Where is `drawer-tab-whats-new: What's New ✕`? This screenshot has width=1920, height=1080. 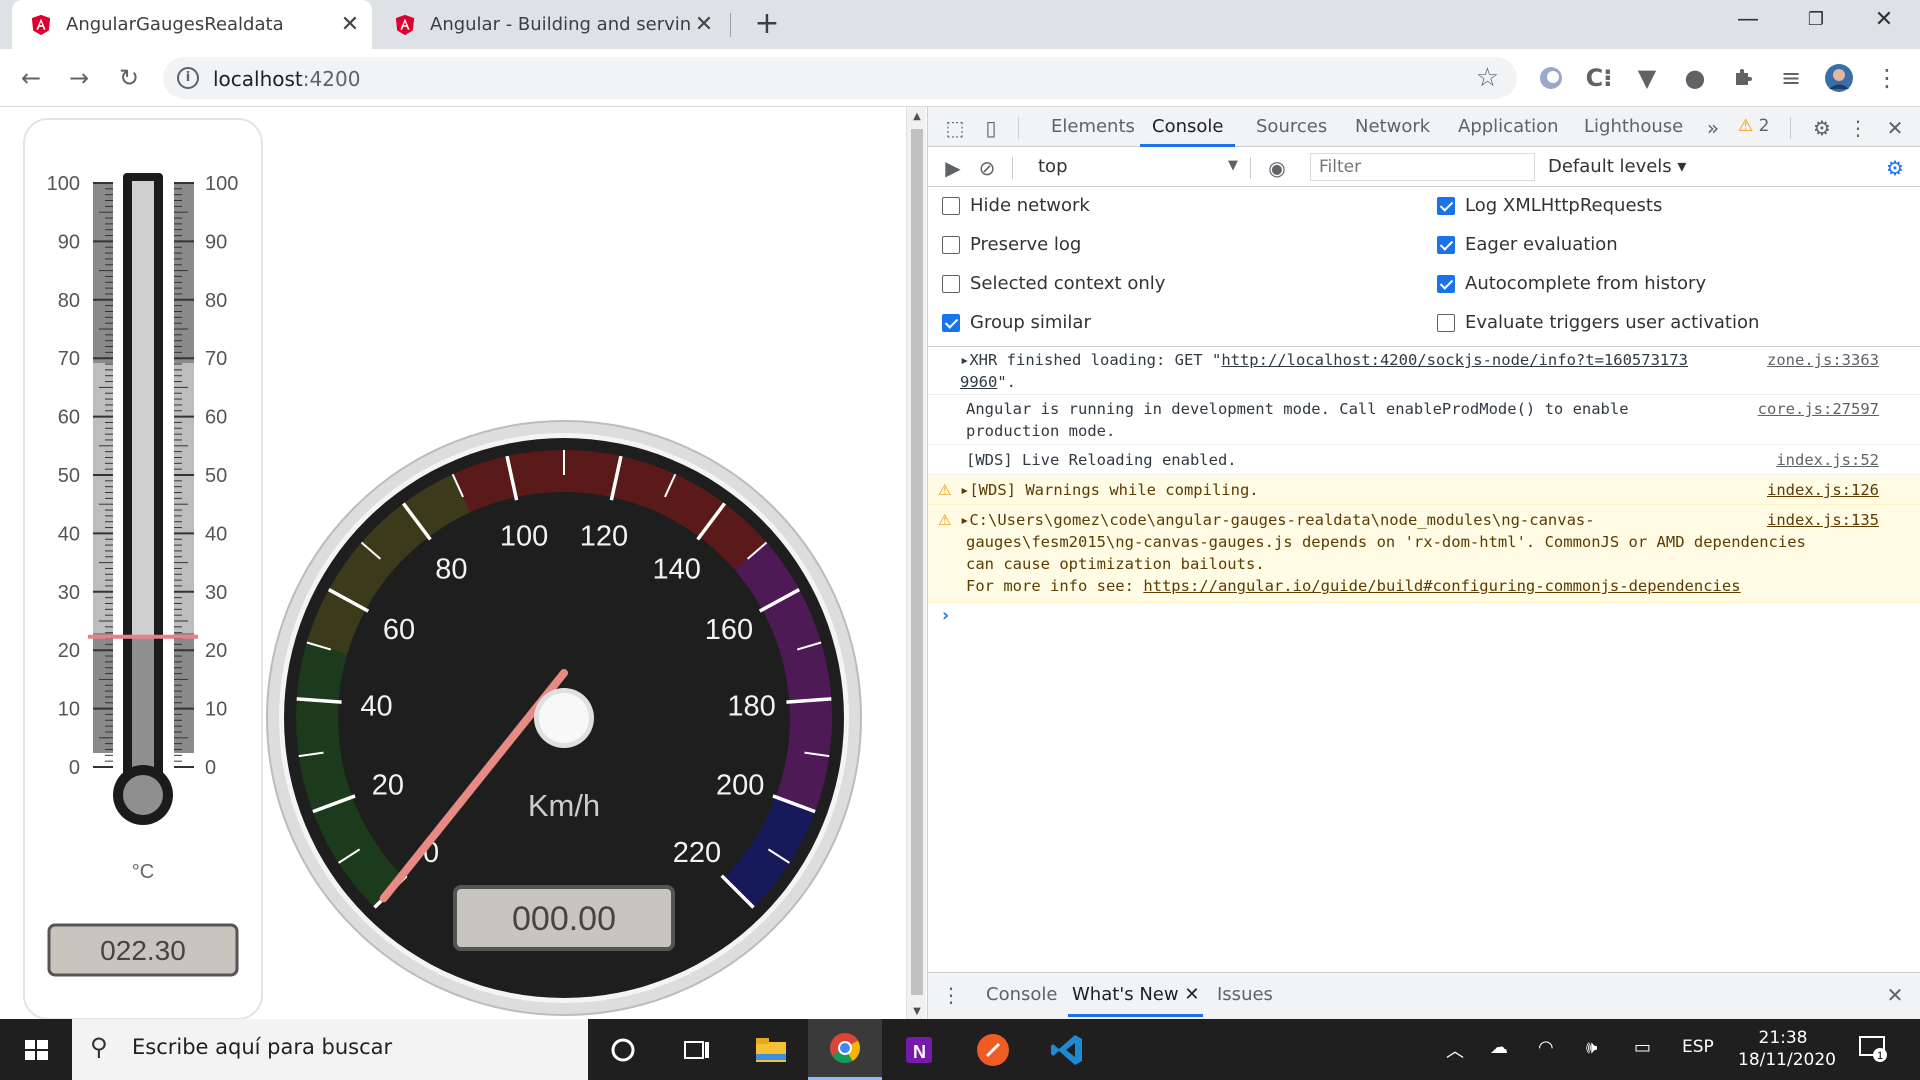 drawer-tab-whats-new: What's New ✕ is located at coordinates (1136, 995).